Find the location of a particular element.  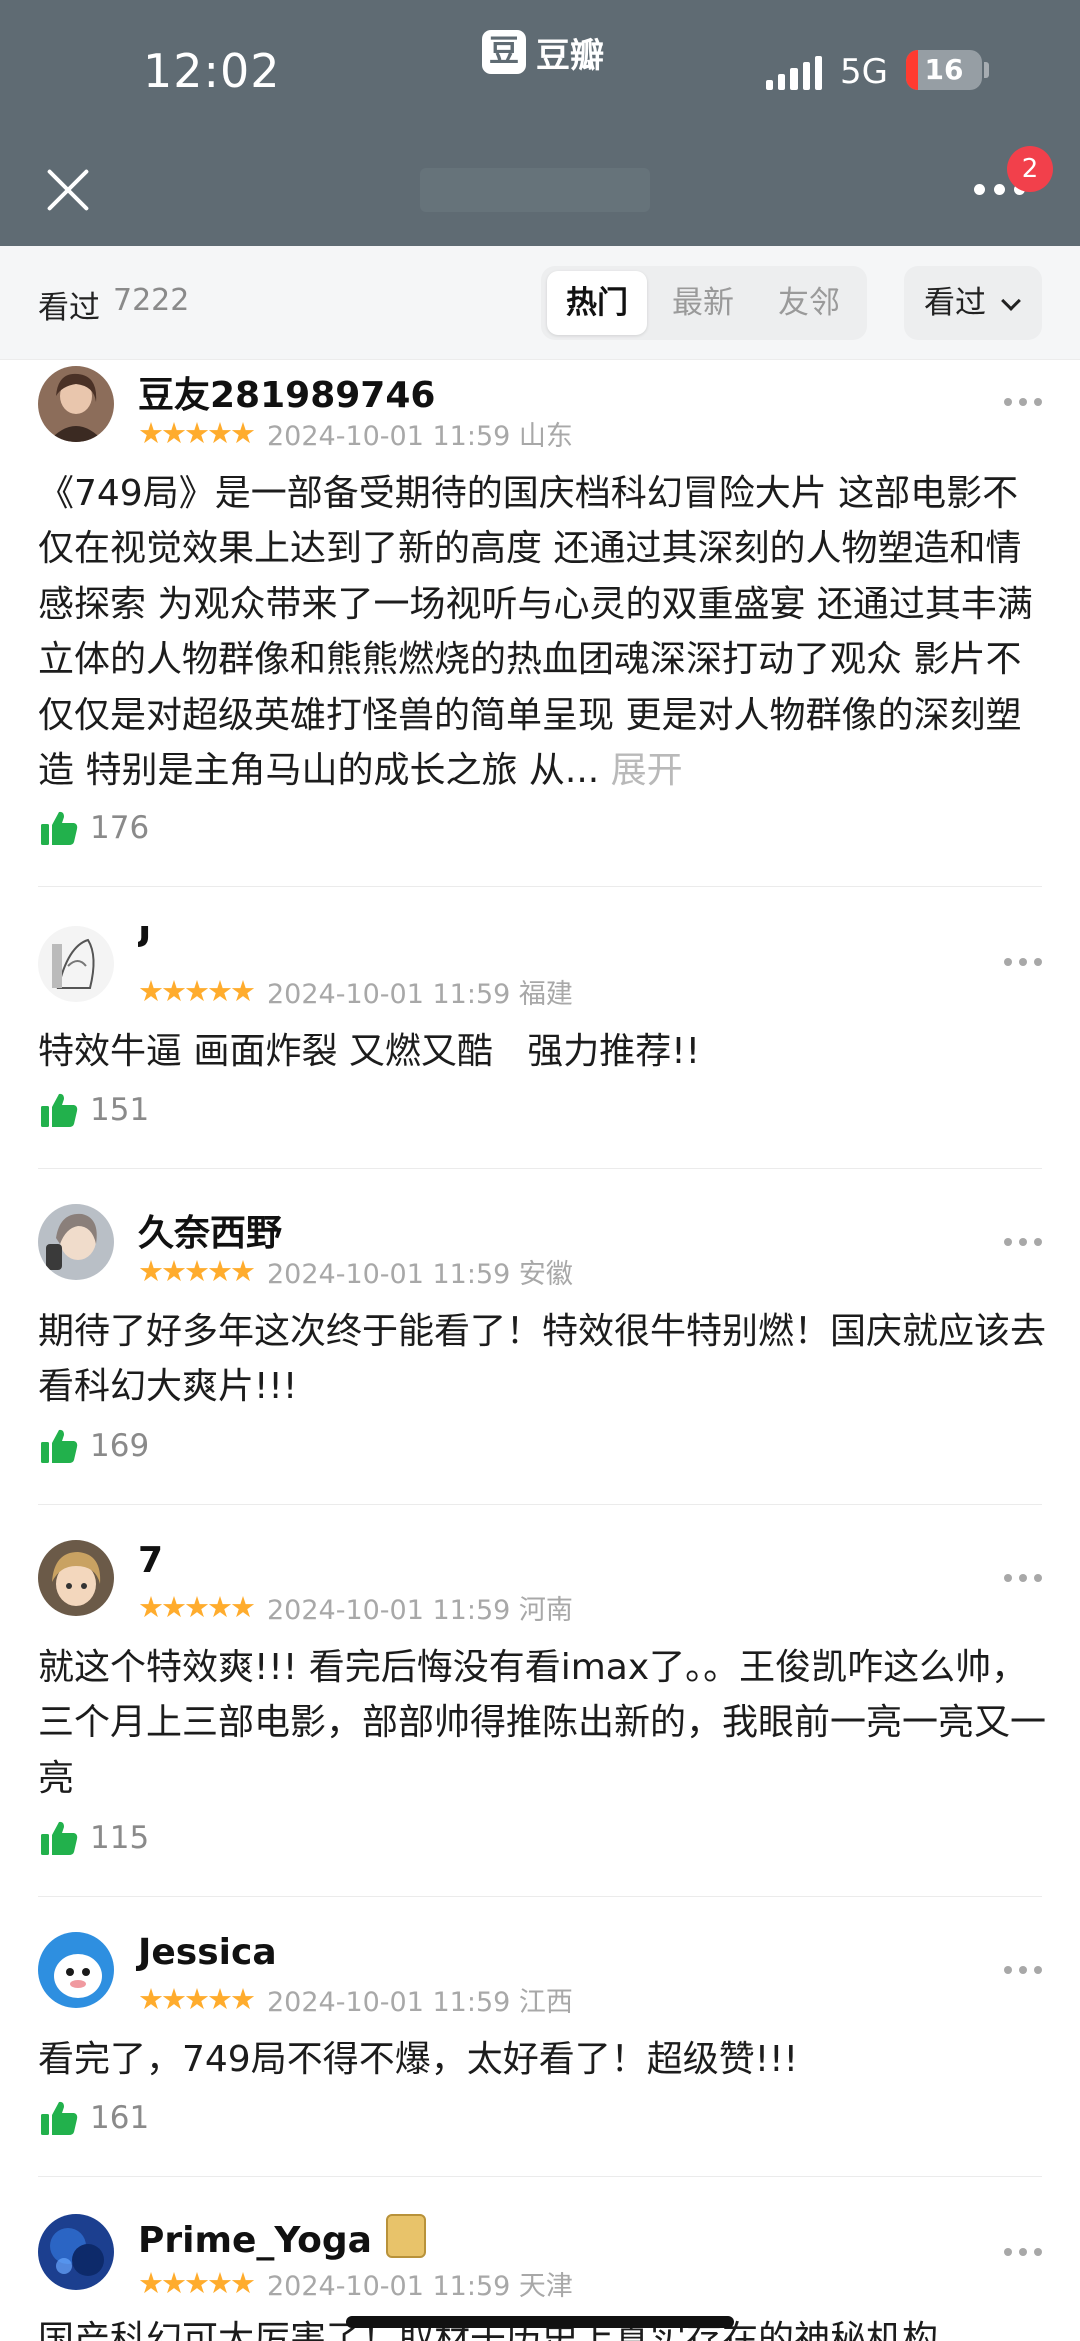

status-filter-dropdown: 看过 is located at coordinates (973, 303).